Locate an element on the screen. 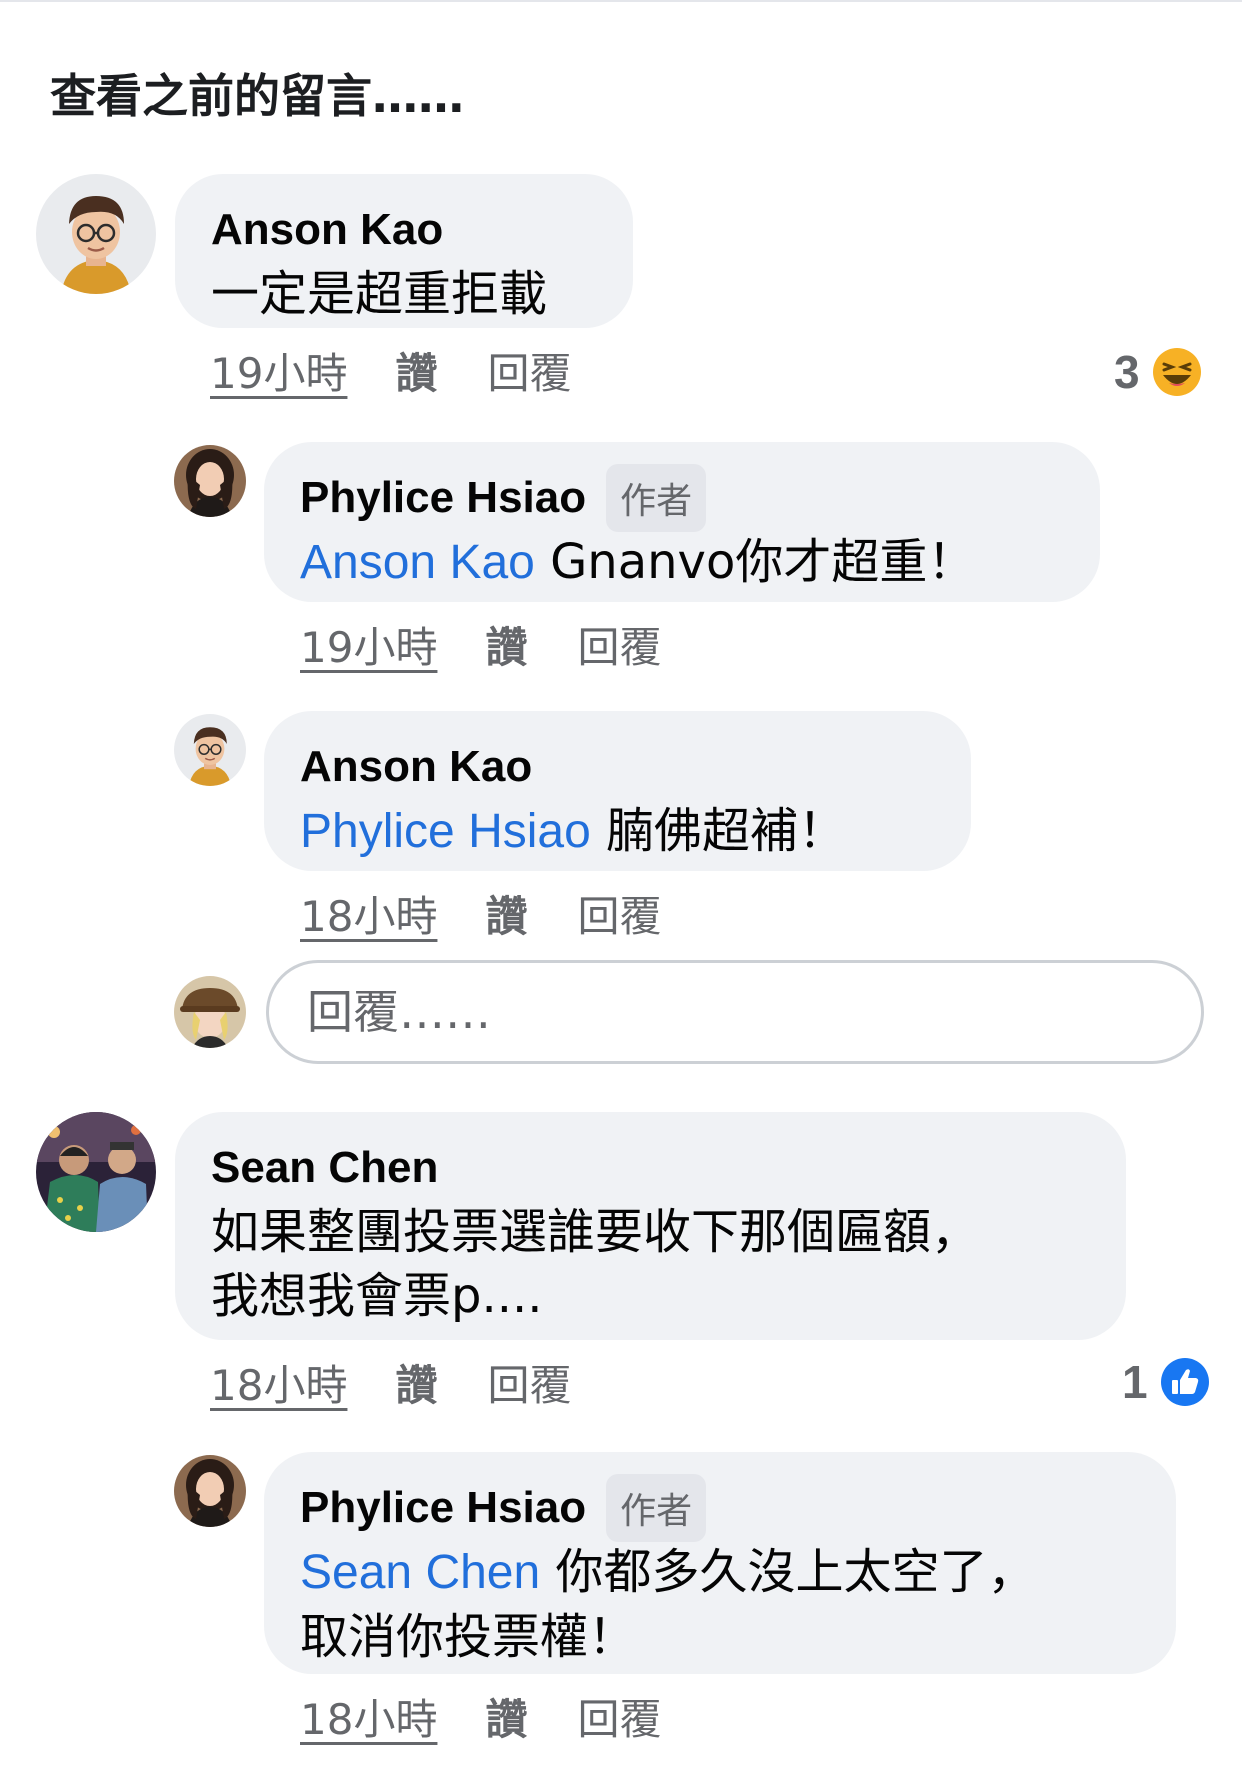 This screenshot has height=1765, width=1242. mention-link: Sean Chen is located at coordinates (420, 1572).